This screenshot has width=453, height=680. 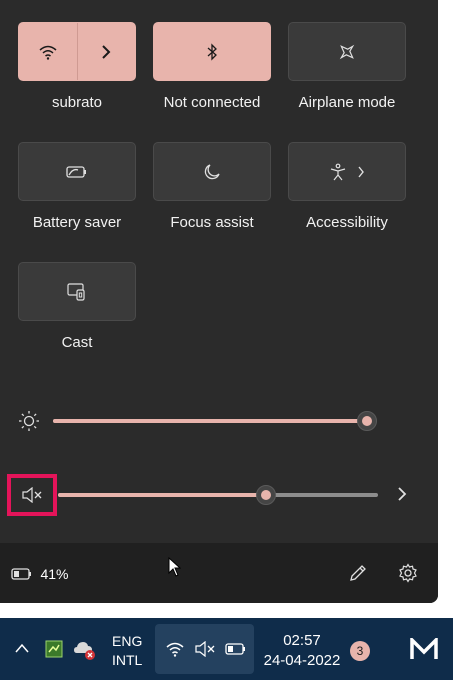 What do you see at coordinates (210, 421) in the screenshot?
I see `brightness-fill` at bounding box center [210, 421].